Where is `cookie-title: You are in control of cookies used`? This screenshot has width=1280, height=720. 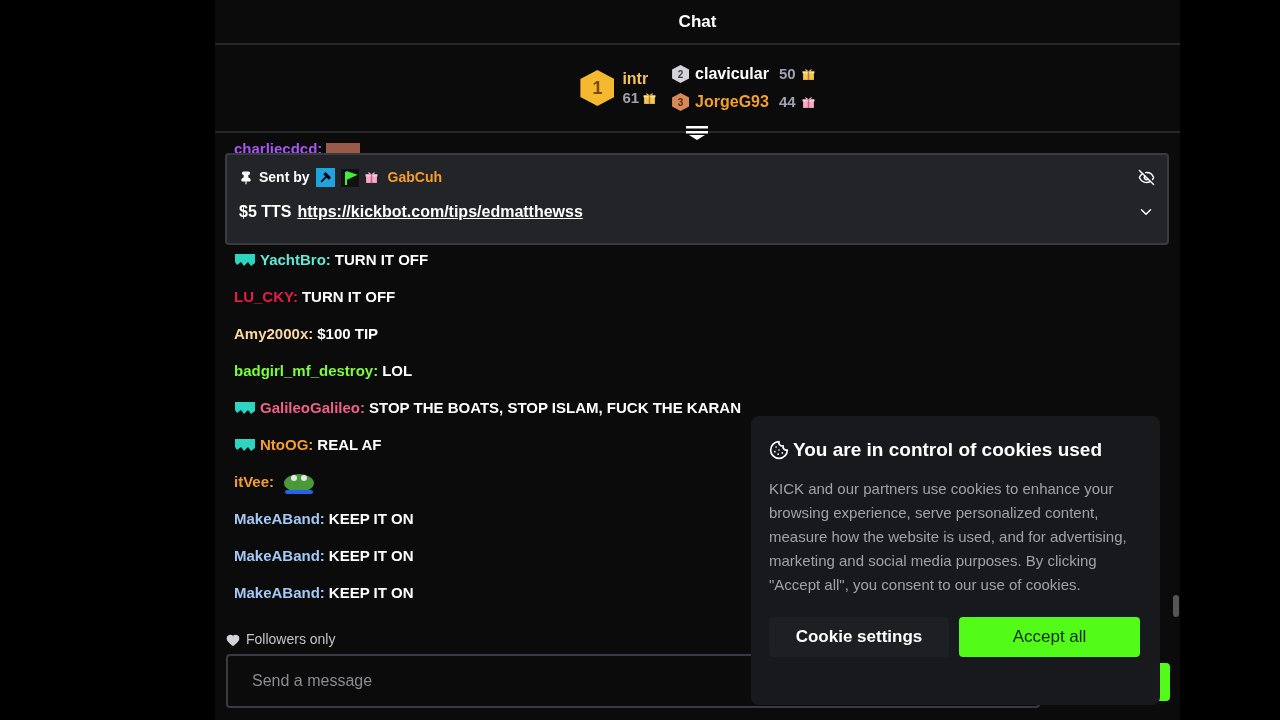 cookie-title: You are in control of cookies used is located at coordinates (947, 450).